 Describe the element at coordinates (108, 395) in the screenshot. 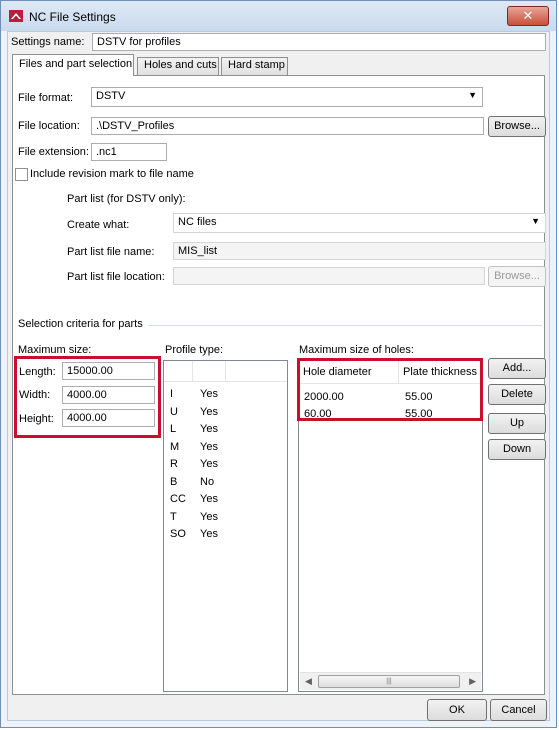

I see `width-input: 4000.00` at that location.